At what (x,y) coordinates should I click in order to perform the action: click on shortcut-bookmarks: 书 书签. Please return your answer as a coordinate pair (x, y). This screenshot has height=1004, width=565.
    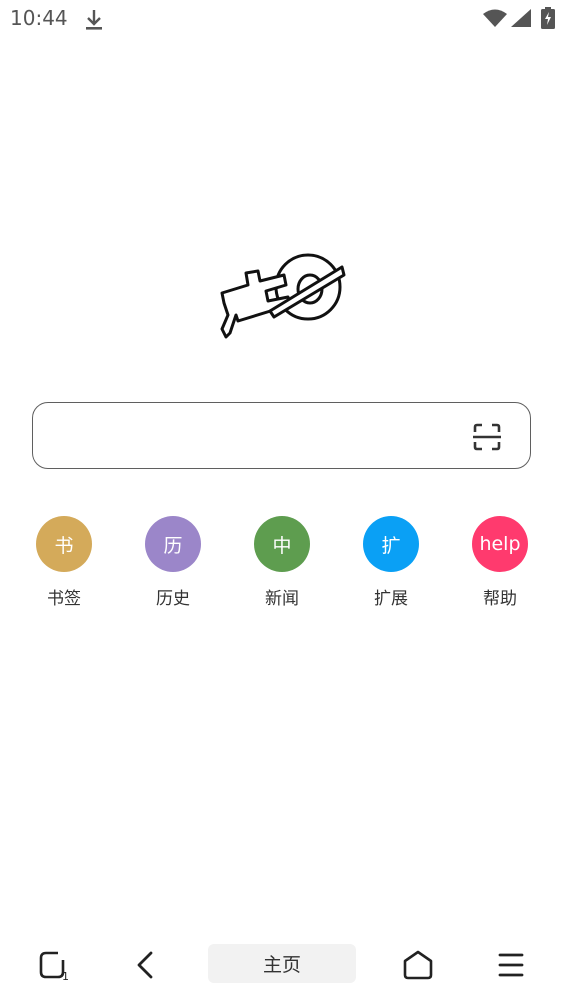
    Looking at the image, I should click on (64, 562).